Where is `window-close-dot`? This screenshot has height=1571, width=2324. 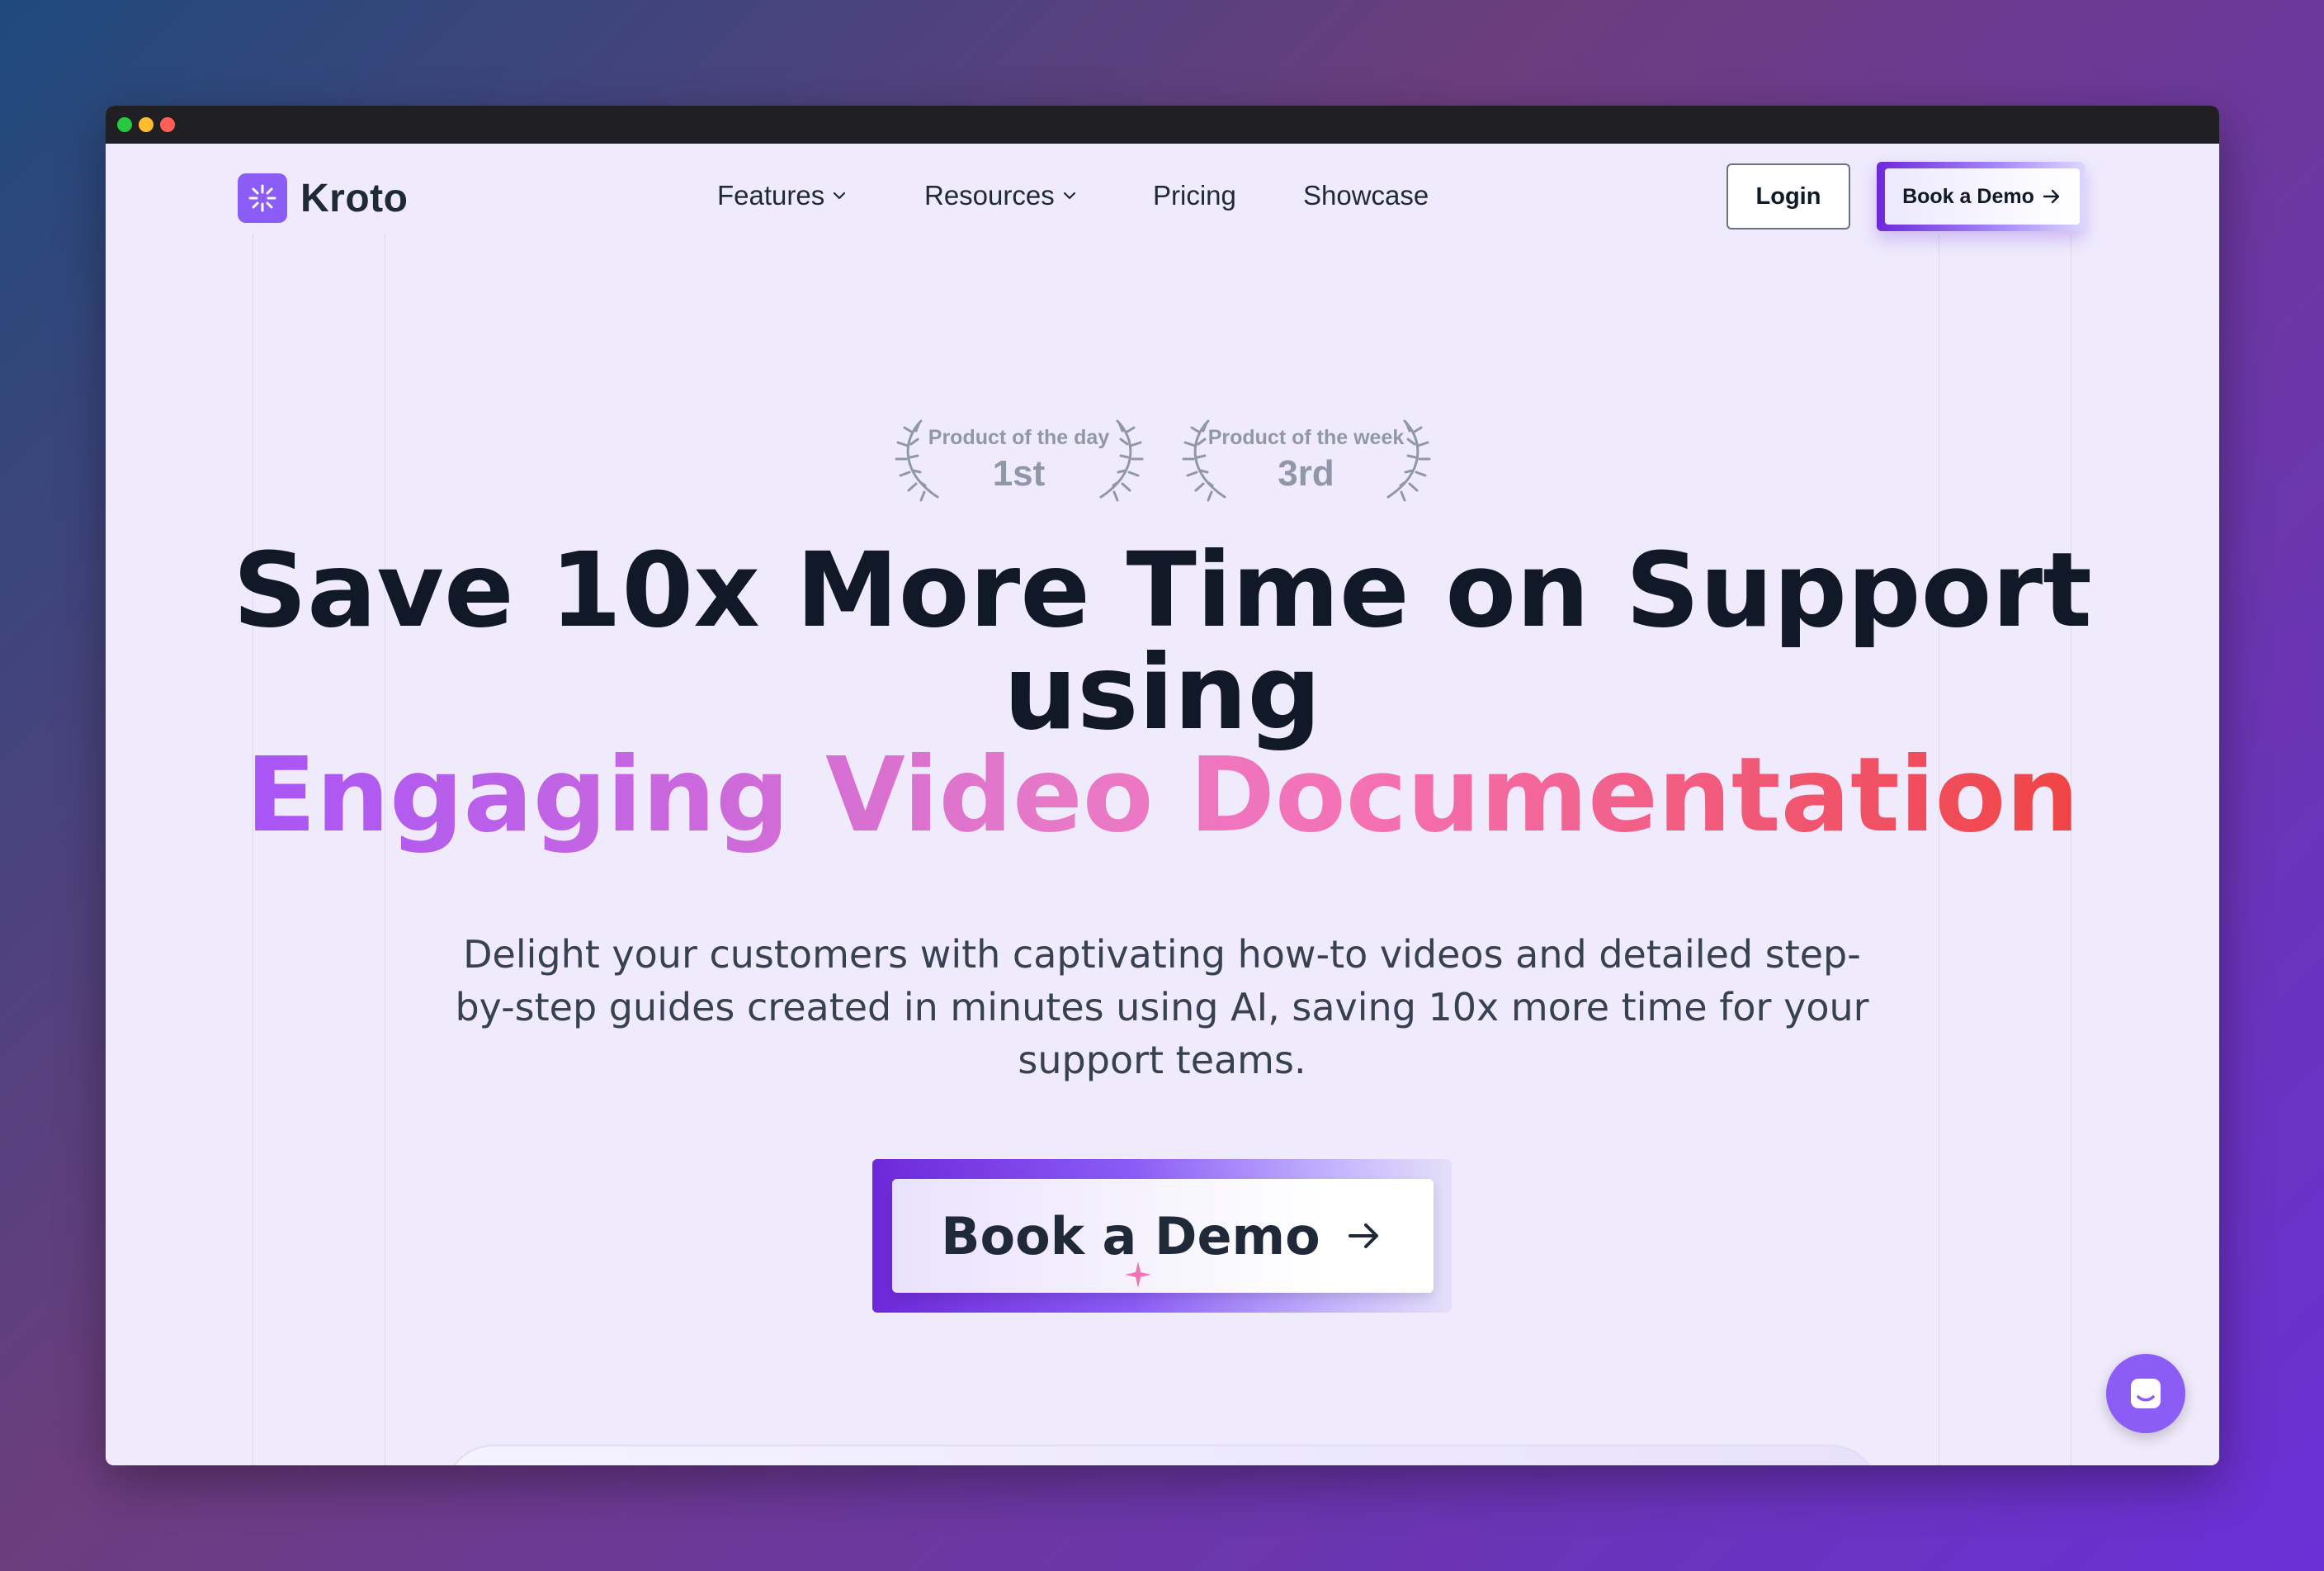
window-close-dot is located at coordinates (125, 124).